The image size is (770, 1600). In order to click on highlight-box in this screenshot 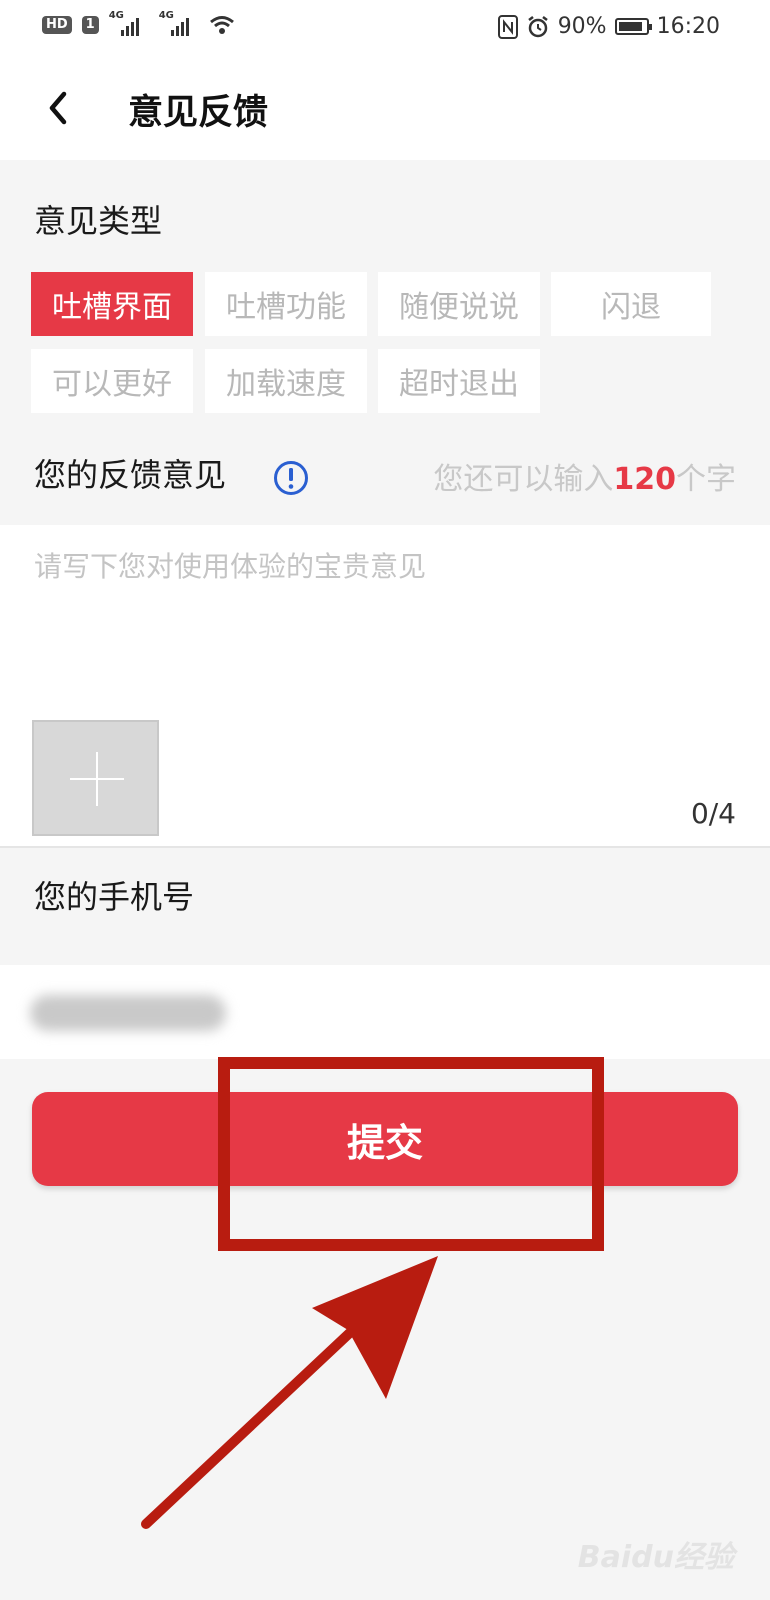, I will do `click(411, 1154)`.